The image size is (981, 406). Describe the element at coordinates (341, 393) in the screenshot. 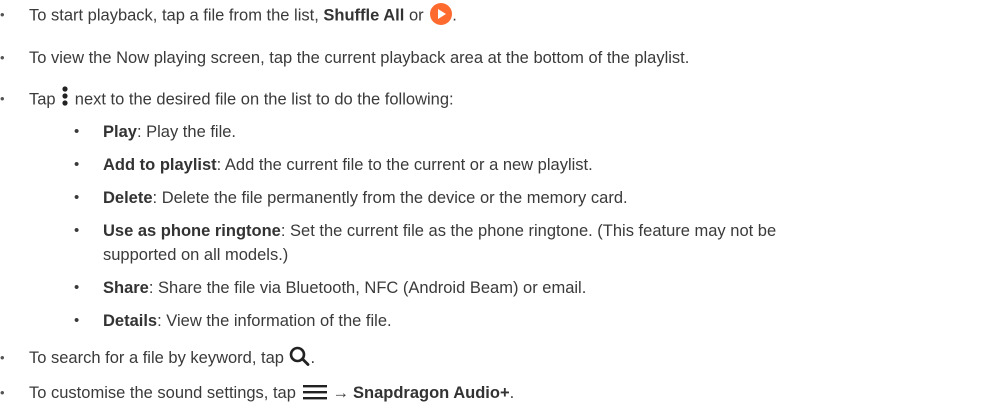

I see `arrow-right-icon: →` at that location.